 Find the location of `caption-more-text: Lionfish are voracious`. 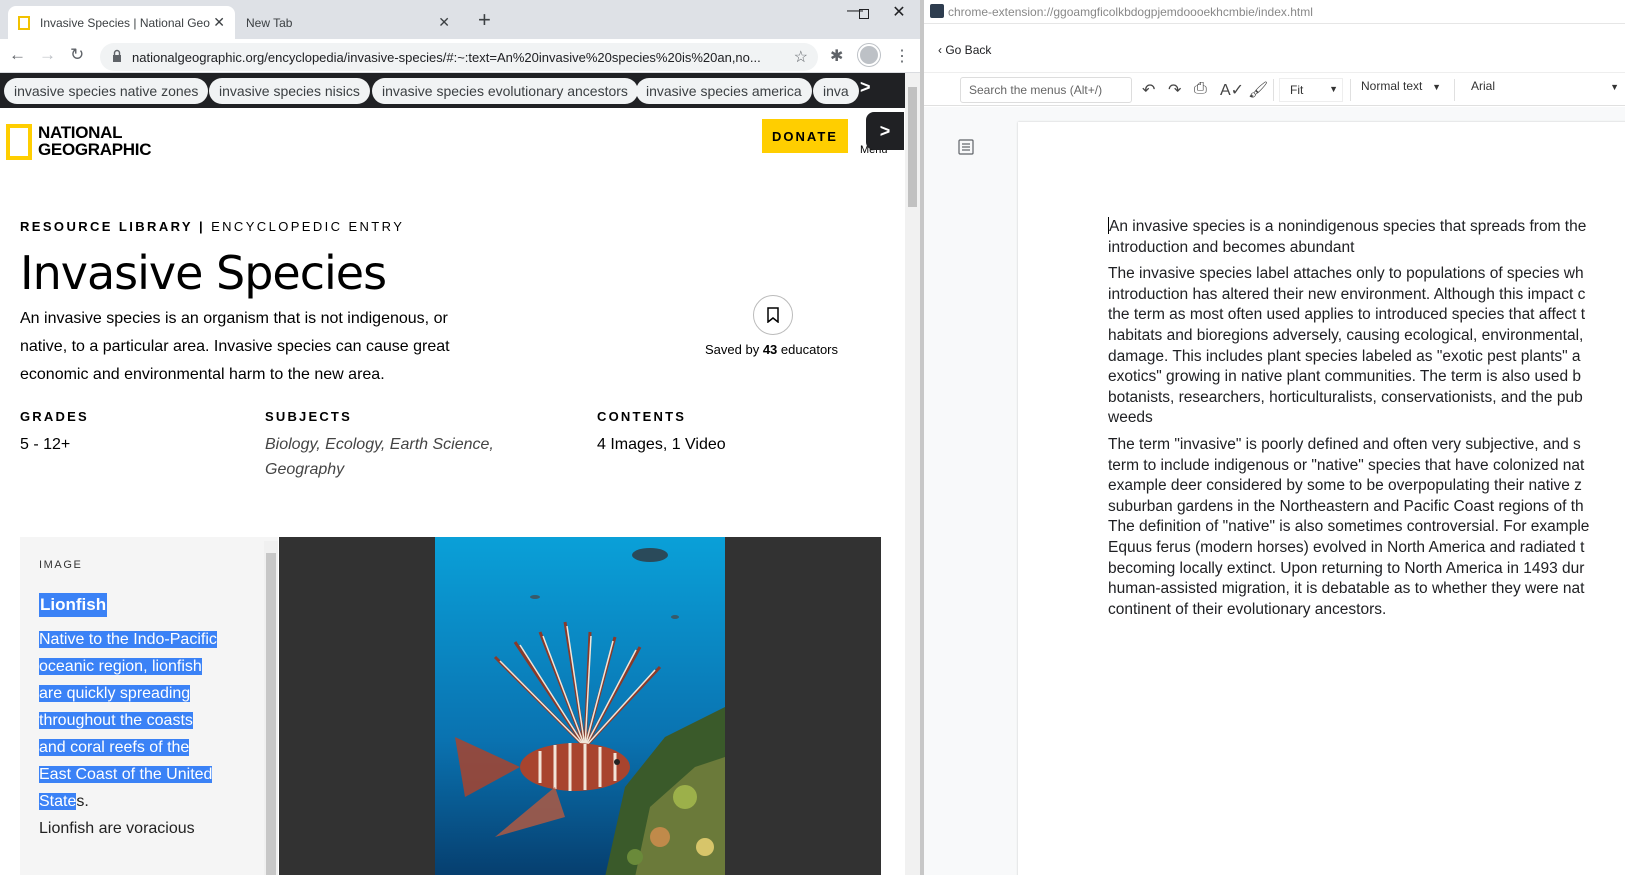

caption-more-text: Lionfish are voracious is located at coordinates (117, 828).